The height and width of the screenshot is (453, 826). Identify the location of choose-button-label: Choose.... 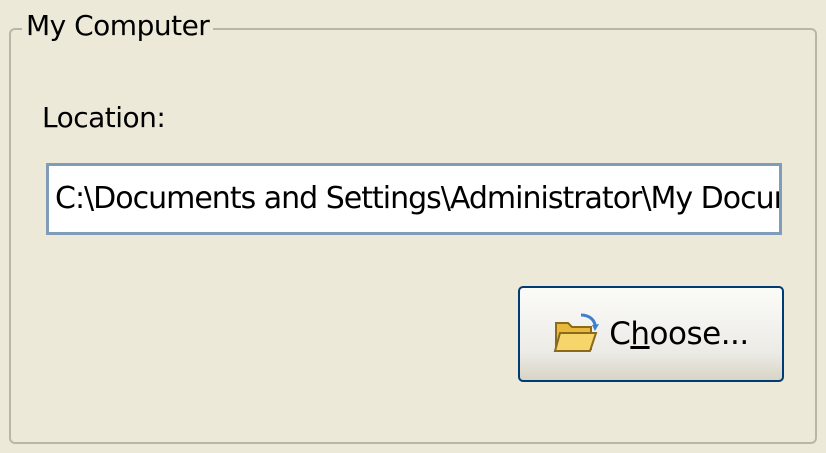
(679, 334).